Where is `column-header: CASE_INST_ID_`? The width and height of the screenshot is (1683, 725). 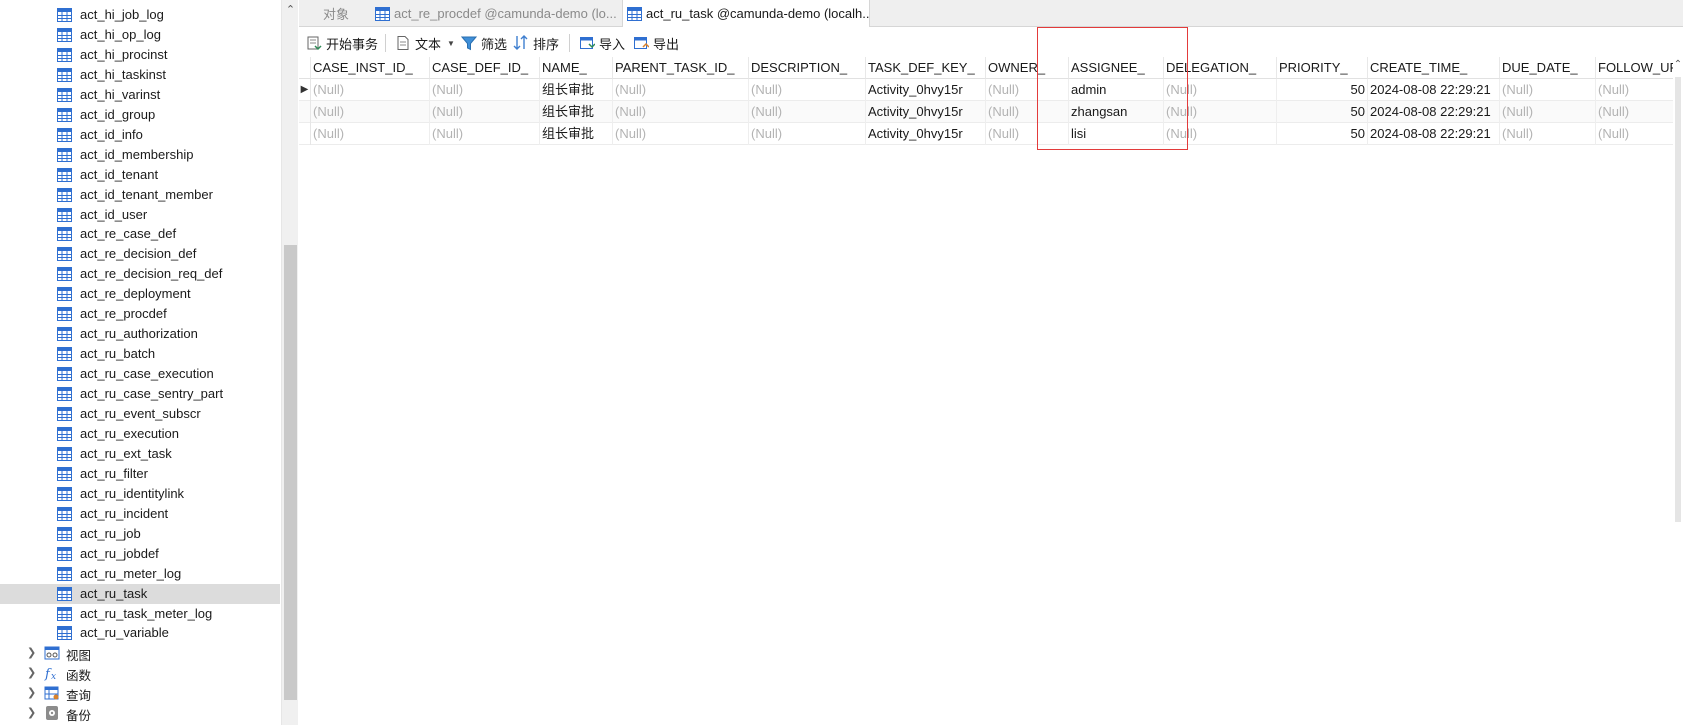 column-header: CASE_INST_ID_ is located at coordinates (370, 68).